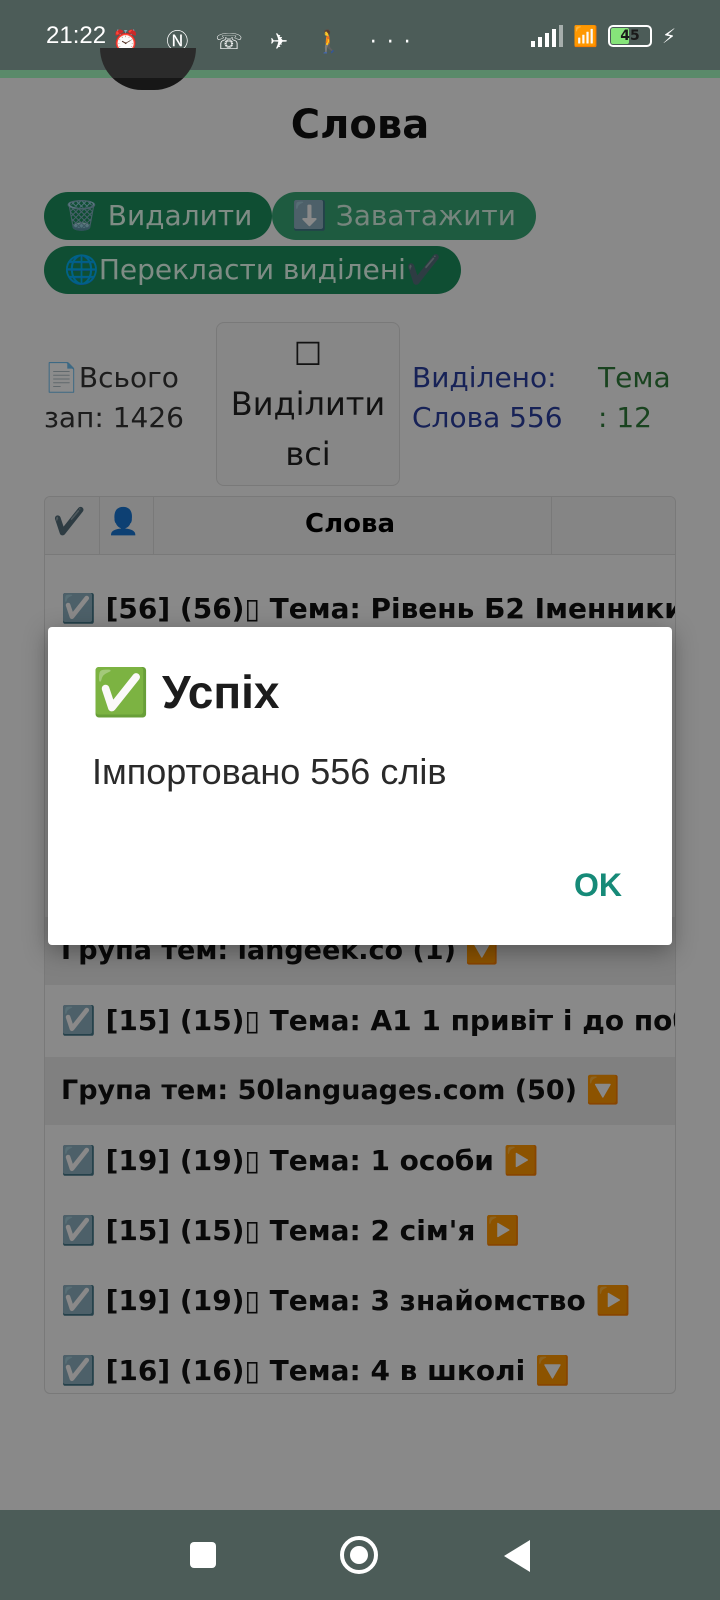 This screenshot has width=720, height=1600. Describe the element at coordinates (517, 1556) in the screenshot. I see `back-icon` at that location.